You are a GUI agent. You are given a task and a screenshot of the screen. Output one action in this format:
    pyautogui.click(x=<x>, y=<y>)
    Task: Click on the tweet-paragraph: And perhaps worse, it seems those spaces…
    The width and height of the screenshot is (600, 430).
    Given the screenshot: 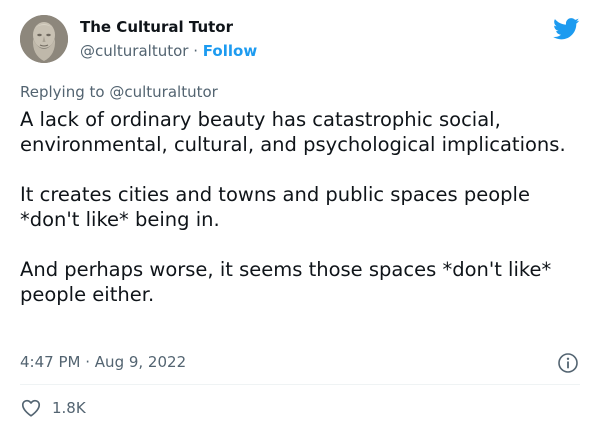 What is the action you would take?
    pyautogui.click(x=286, y=282)
    